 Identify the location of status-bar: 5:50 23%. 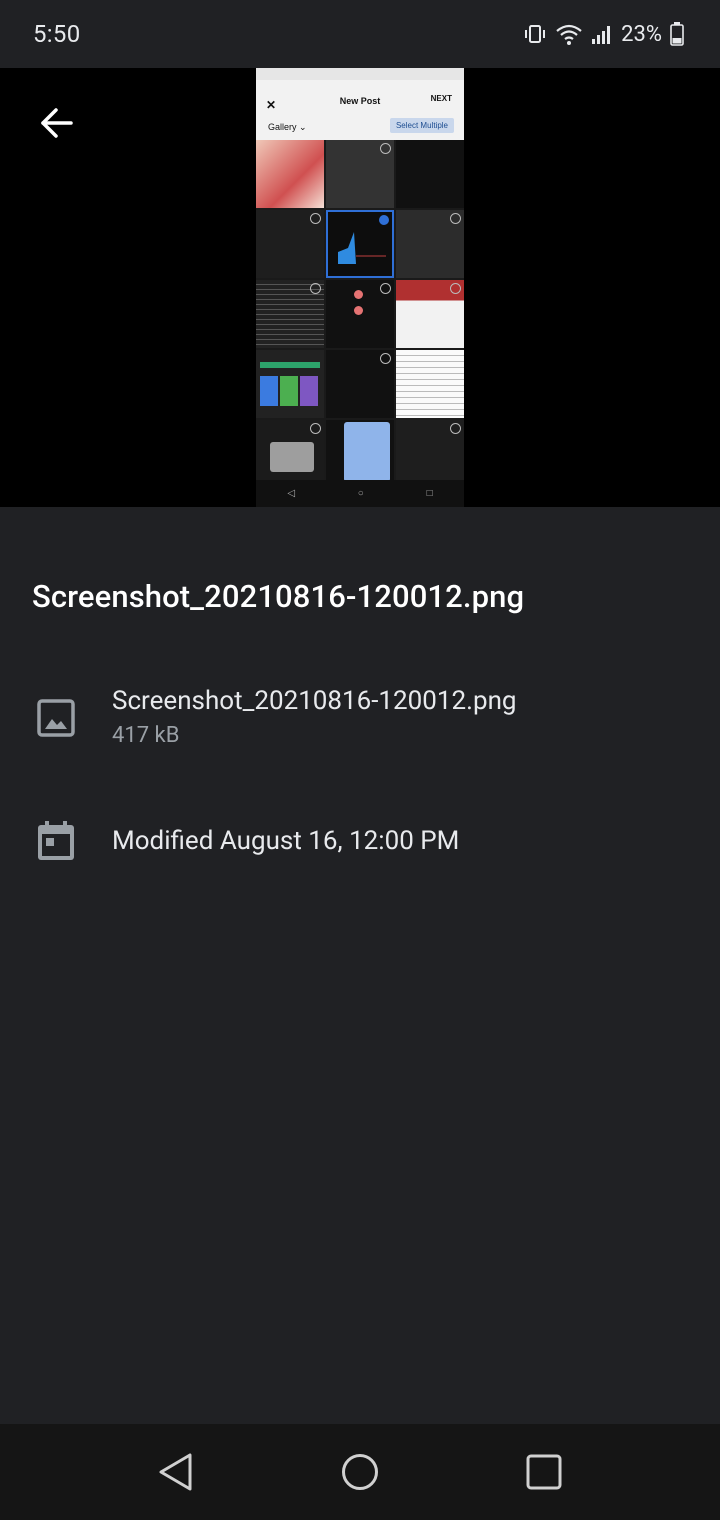
(360, 34).